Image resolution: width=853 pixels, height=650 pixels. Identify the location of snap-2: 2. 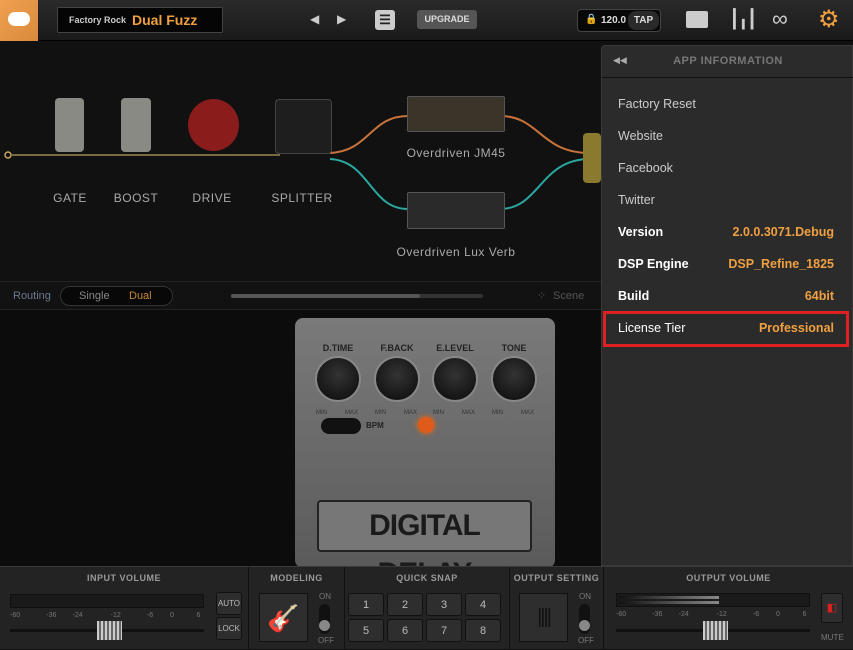
(405, 604).